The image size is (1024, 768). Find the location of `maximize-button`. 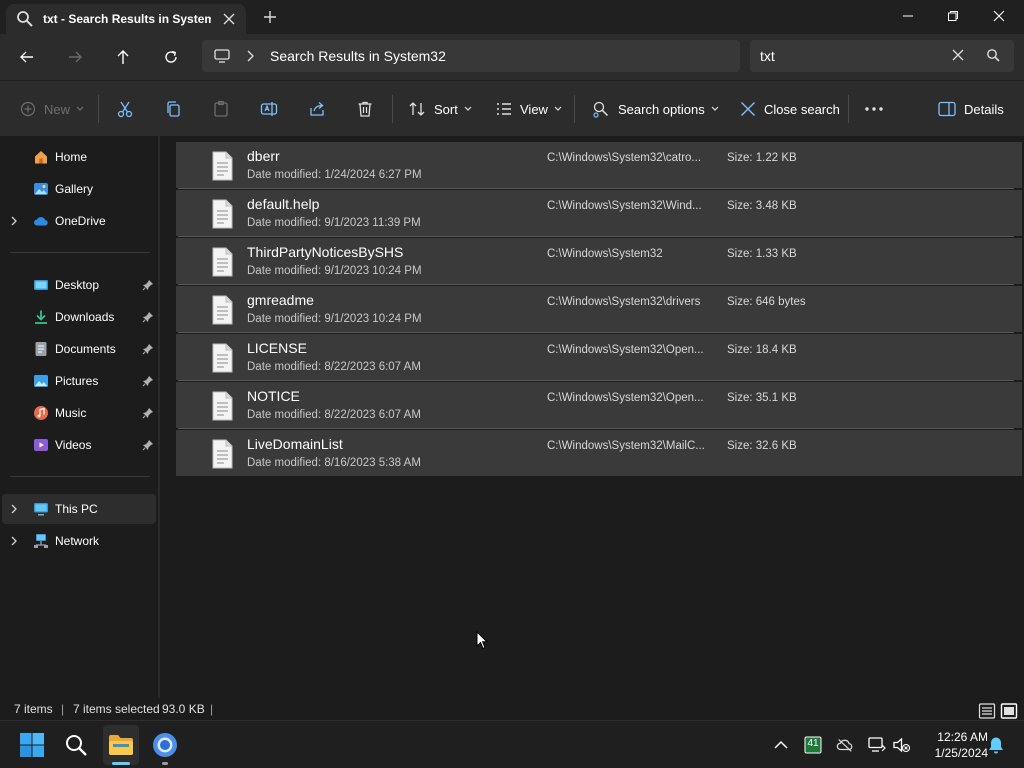

maximize-button is located at coordinates (953, 16).